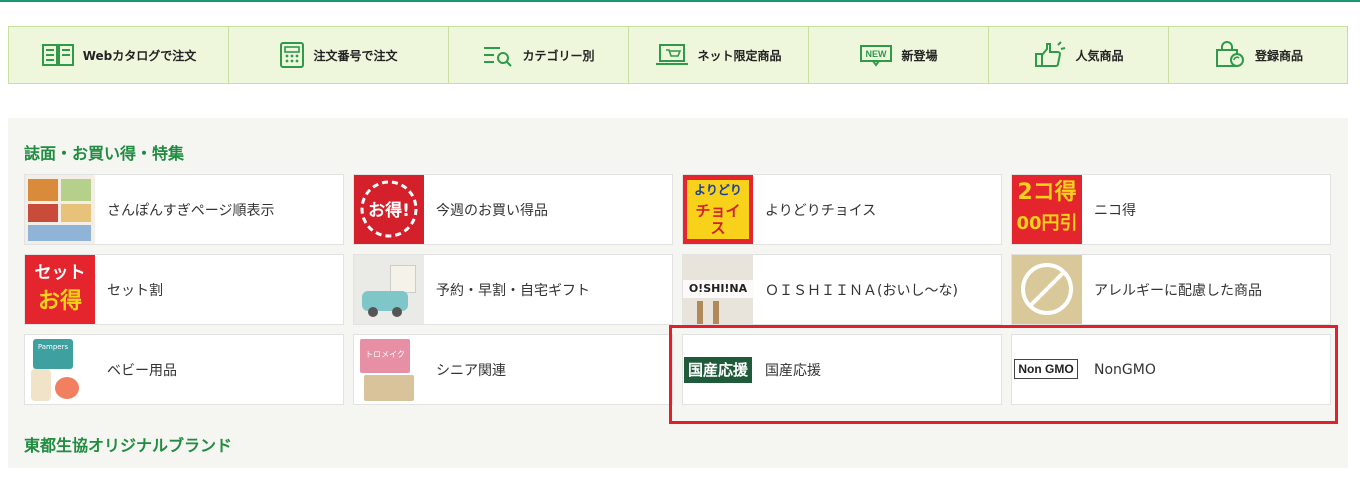 The height and width of the screenshot is (482, 1360). What do you see at coordinates (292, 55) in the screenshot?
I see `calculator-icon` at bounding box center [292, 55].